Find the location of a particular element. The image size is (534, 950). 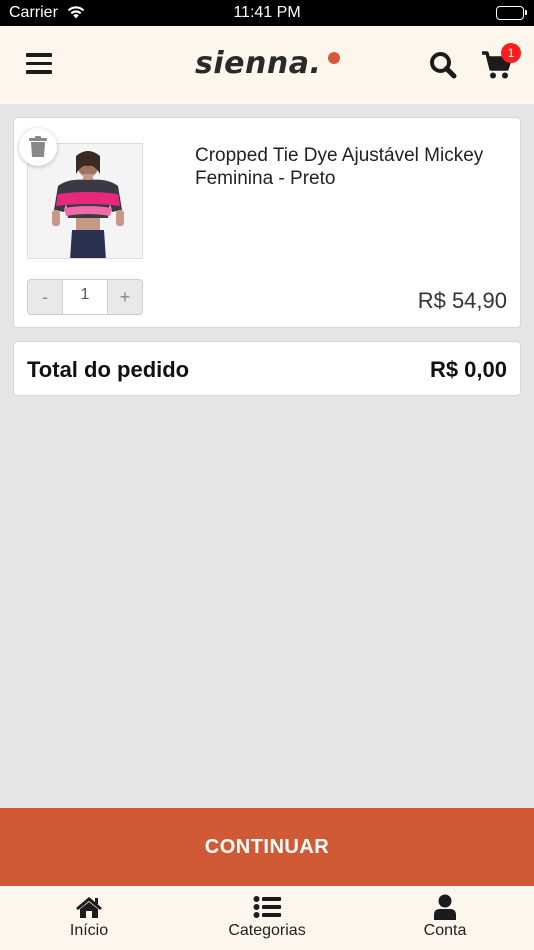

trash-icon is located at coordinates (38, 146).